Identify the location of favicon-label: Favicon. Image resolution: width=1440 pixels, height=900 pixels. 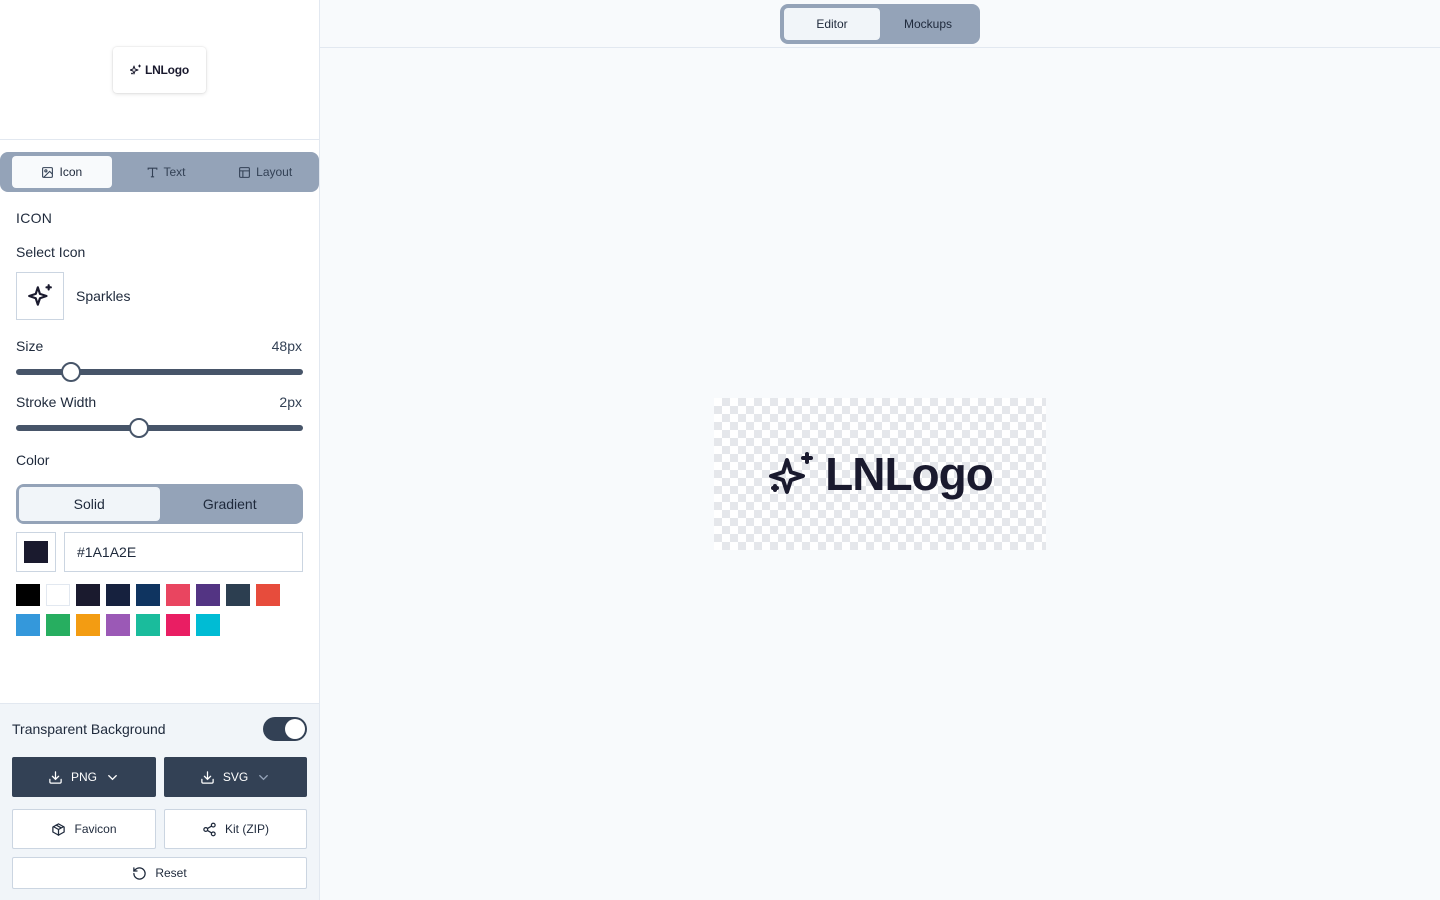
(95, 829).